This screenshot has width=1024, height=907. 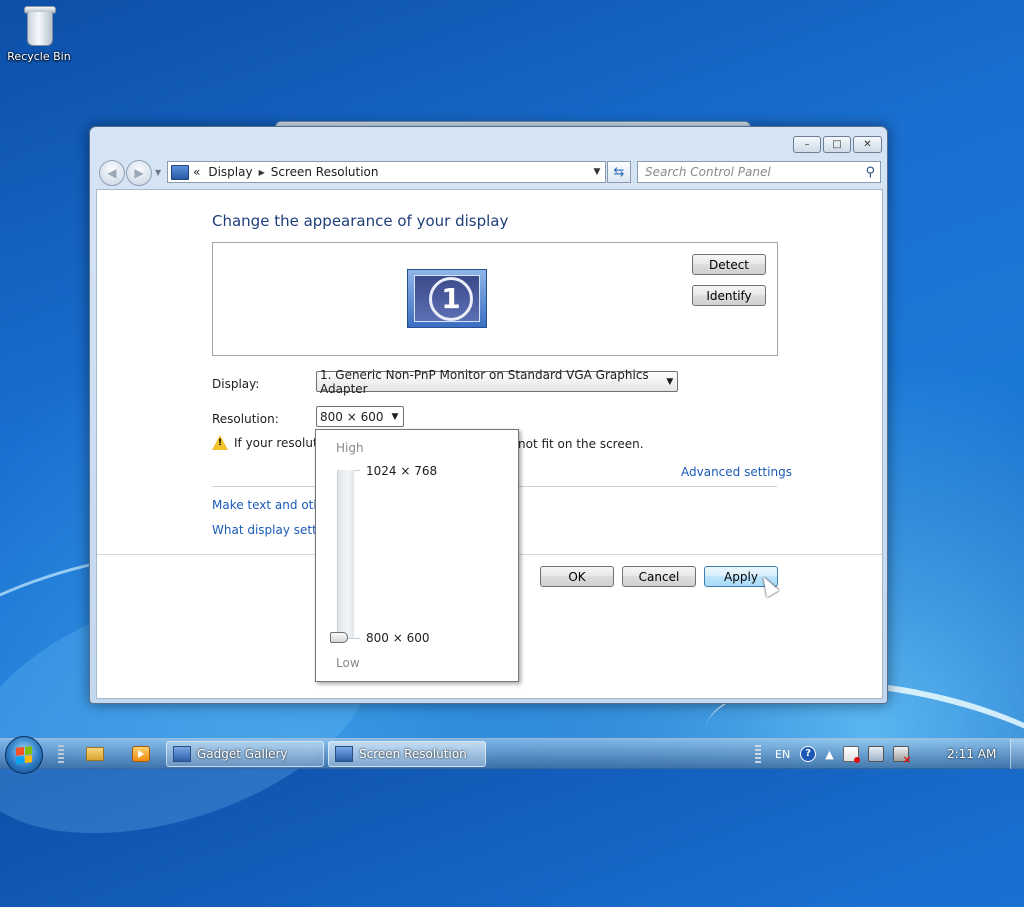 I want to click on advanced-settings-link: Advanced settings, so click(x=736, y=472).